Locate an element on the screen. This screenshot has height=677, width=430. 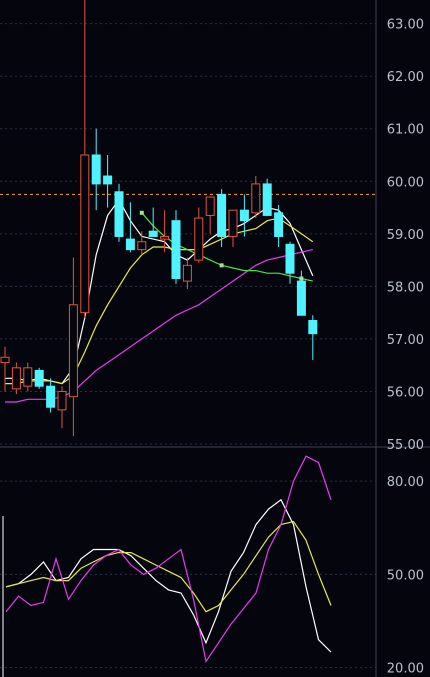
indicator-tick-label: 80.00 is located at coordinates (405, 482).